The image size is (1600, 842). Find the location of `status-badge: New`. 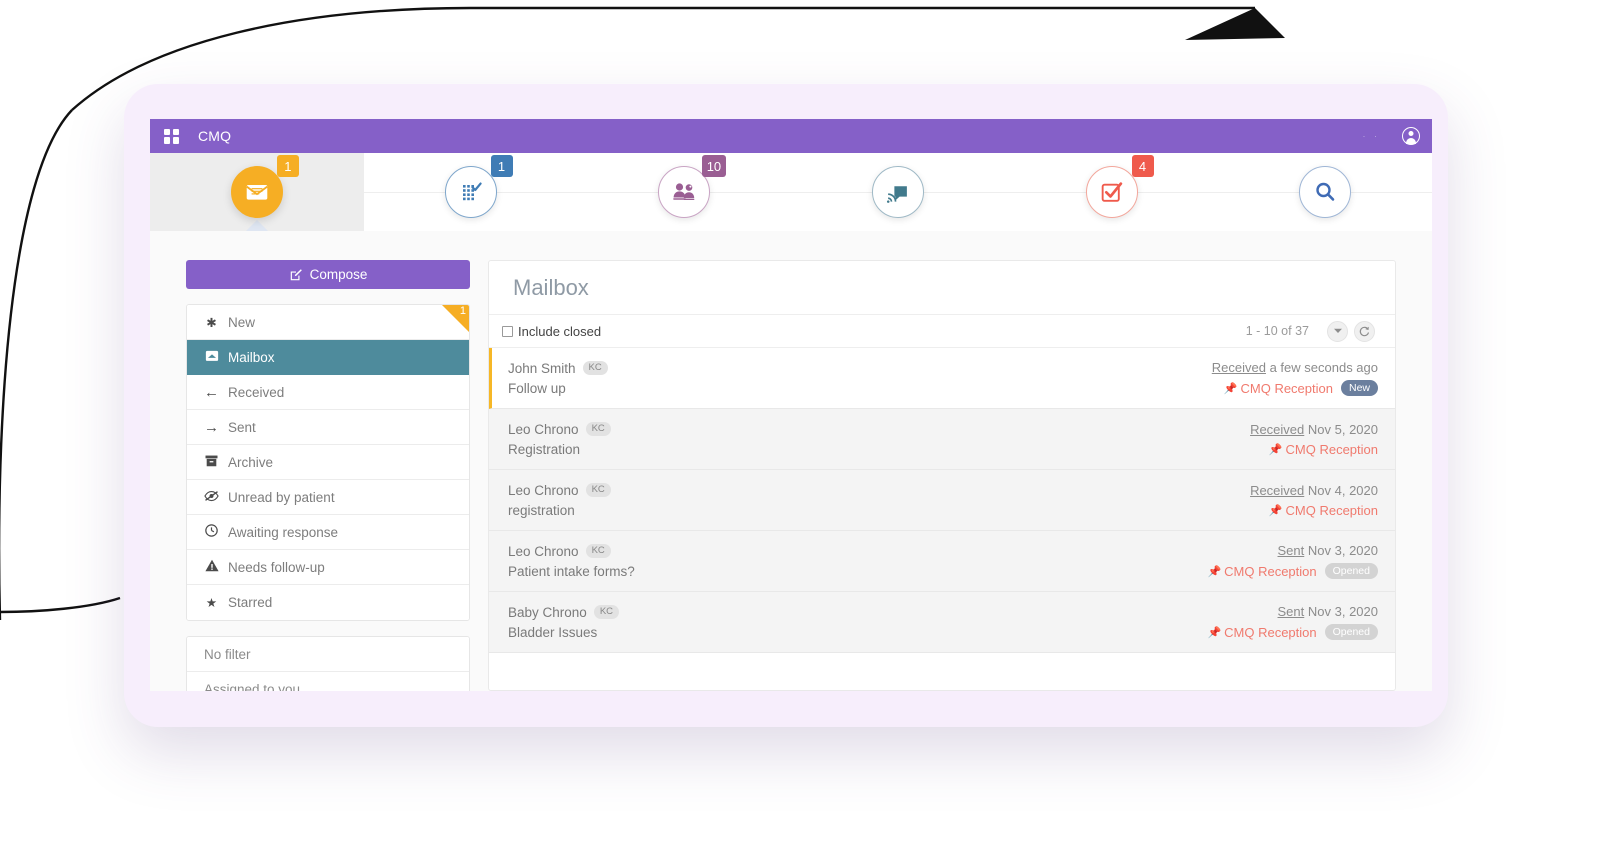

status-badge: New is located at coordinates (1359, 388).